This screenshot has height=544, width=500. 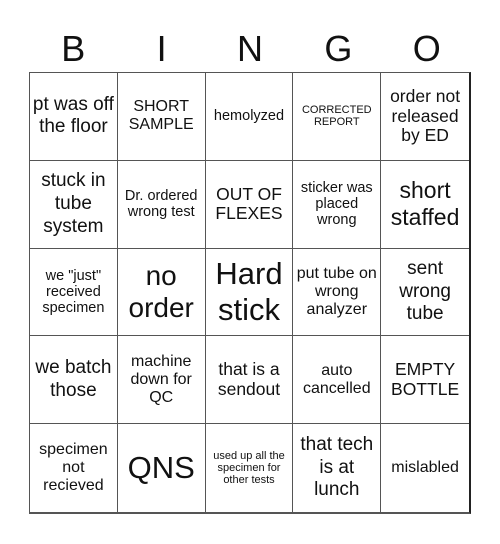 What do you see at coordinates (161, 292) in the screenshot?
I see `bingo-cell: no order` at bounding box center [161, 292].